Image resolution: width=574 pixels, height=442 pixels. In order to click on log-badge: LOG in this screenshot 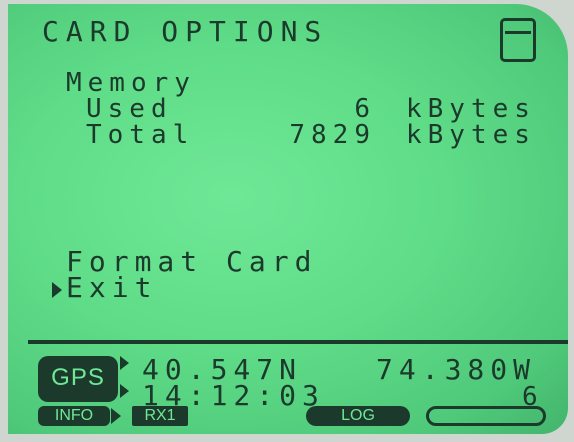, I will do `click(358, 416)`.